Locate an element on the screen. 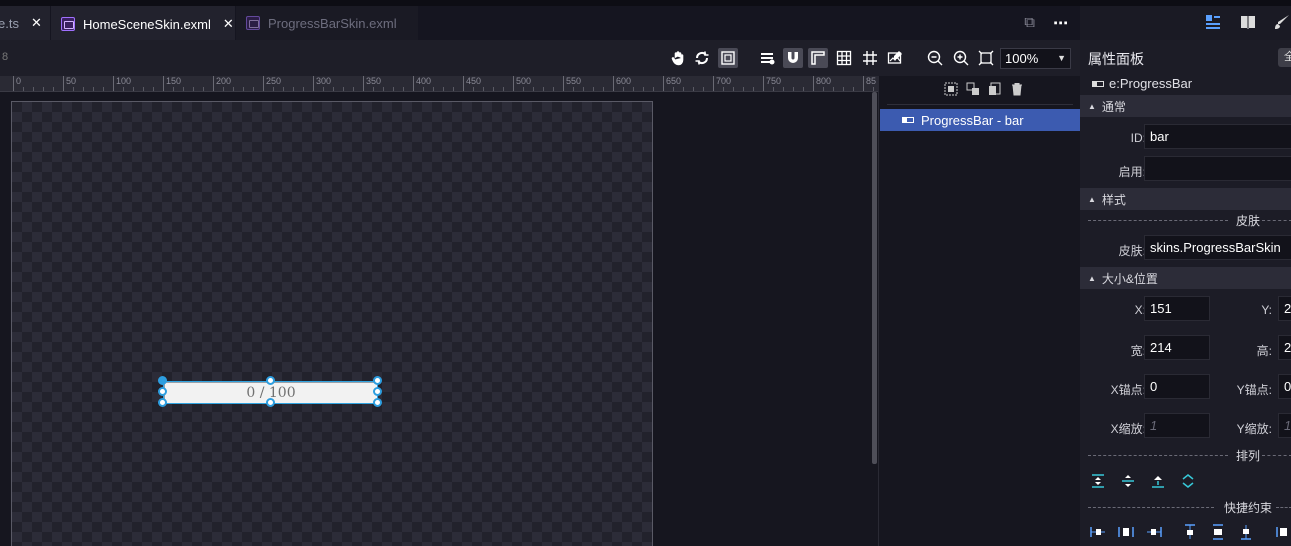 This screenshot has height=546, width=1291. id-field: bar is located at coordinates (1217, 136).